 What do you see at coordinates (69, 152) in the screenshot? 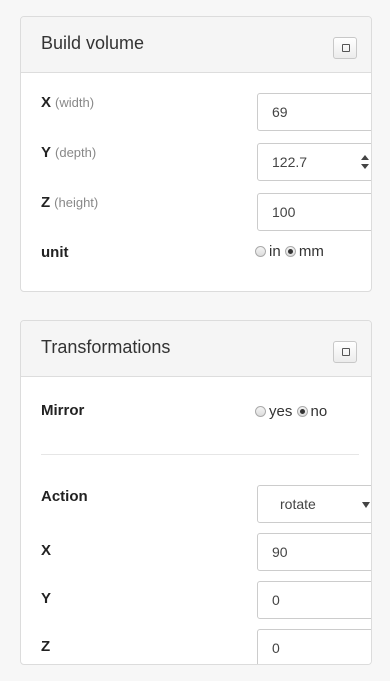
I see `depth-label: Y (depth)` at bounding box center [69, 152].